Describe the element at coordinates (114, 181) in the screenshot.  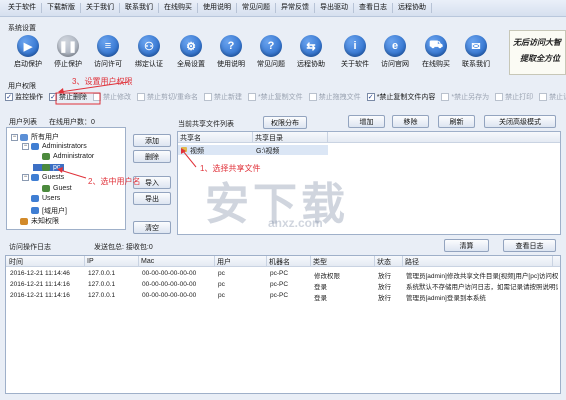
I see `annotation-step-2: 2、选中用户名` at that location.